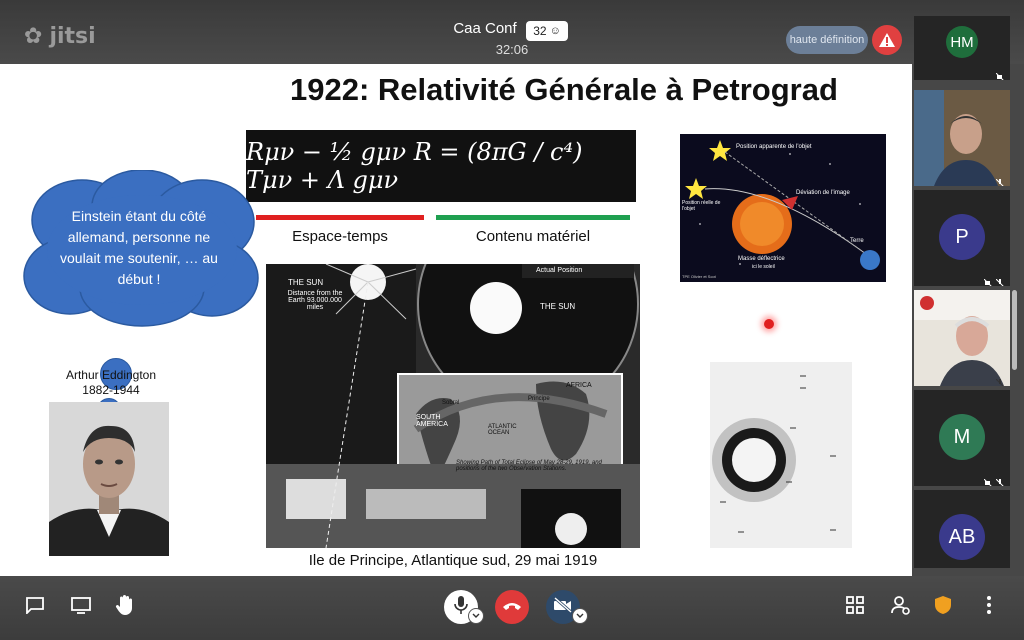  Describe the element at coordinates (962, 42) in the screenshot. I see `avatar: HM` at that location.